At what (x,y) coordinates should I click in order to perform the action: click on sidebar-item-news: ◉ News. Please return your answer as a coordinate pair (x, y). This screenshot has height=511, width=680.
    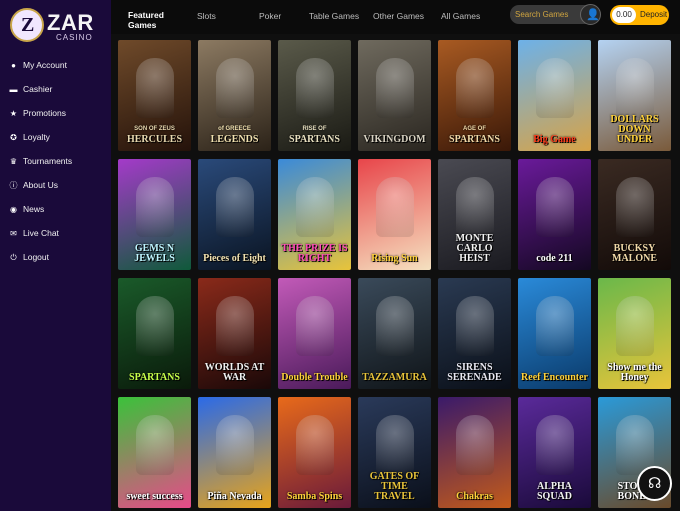
    Looking at the image, I should click on (55, 210).